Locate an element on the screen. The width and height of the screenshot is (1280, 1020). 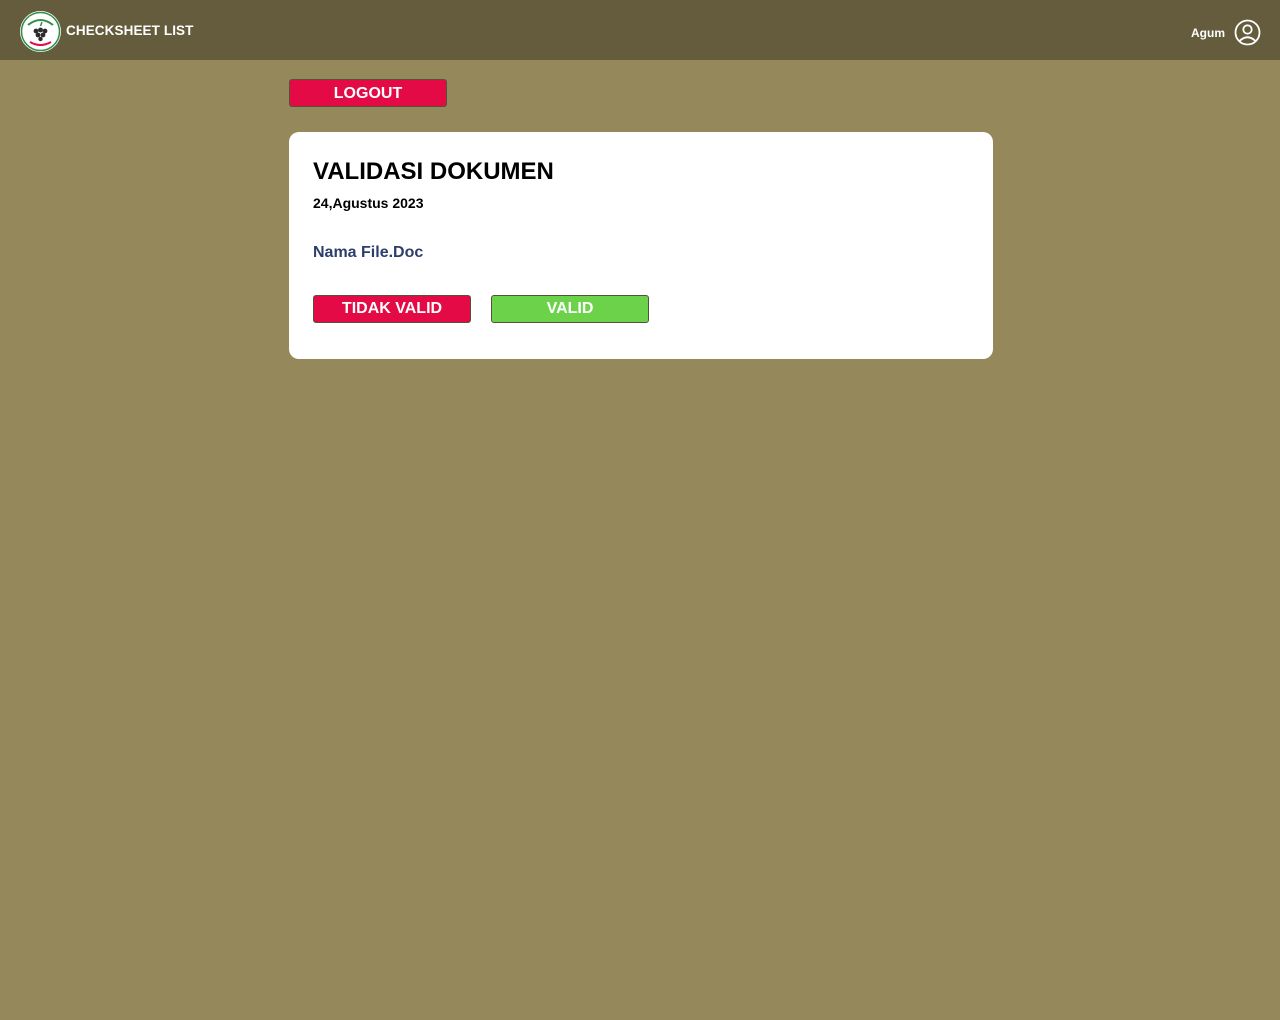
file-name-link: Nama File.Doc is located at coordinates (368, 253).